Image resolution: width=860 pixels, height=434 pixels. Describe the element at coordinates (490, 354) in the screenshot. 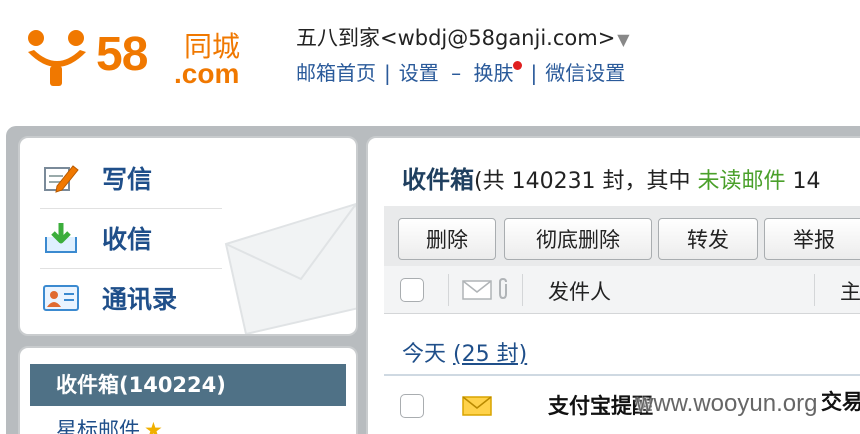

I see `group-count-link: (25 封)` at that location.